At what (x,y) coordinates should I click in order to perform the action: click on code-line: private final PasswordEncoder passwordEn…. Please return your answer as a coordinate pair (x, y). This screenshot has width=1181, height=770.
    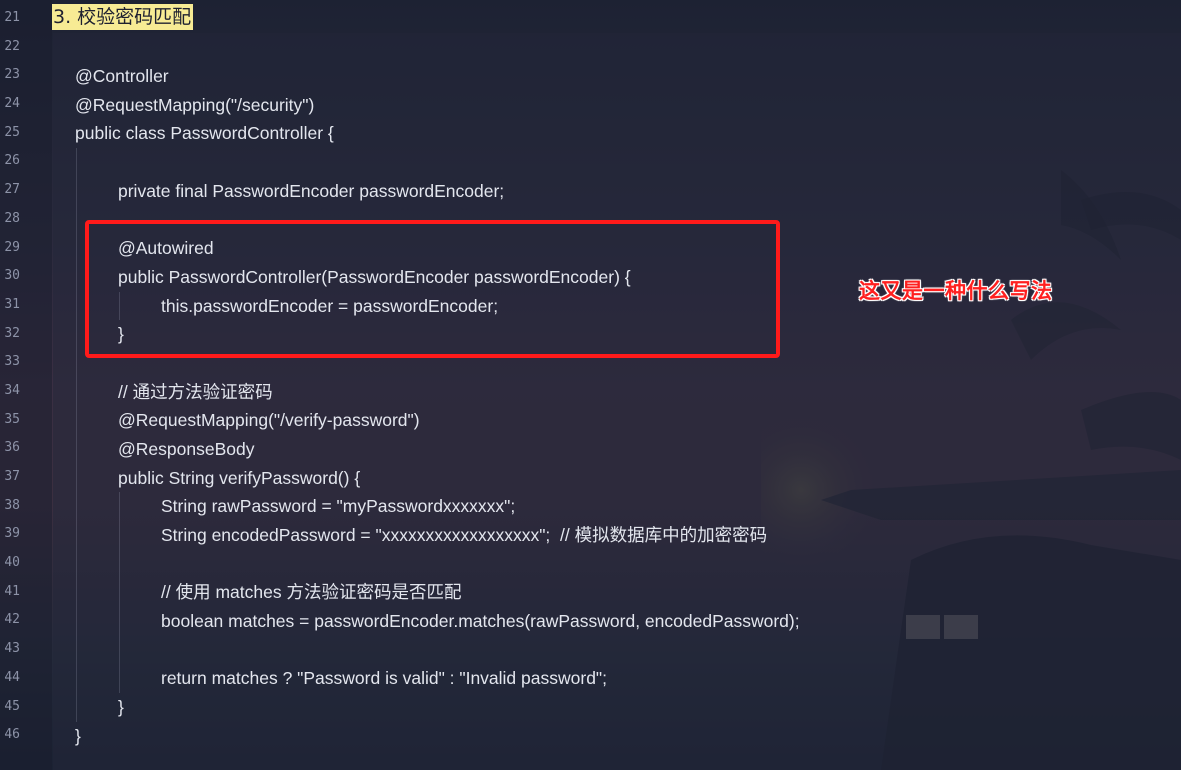
    Looking at the image, I should click on (437, 191).